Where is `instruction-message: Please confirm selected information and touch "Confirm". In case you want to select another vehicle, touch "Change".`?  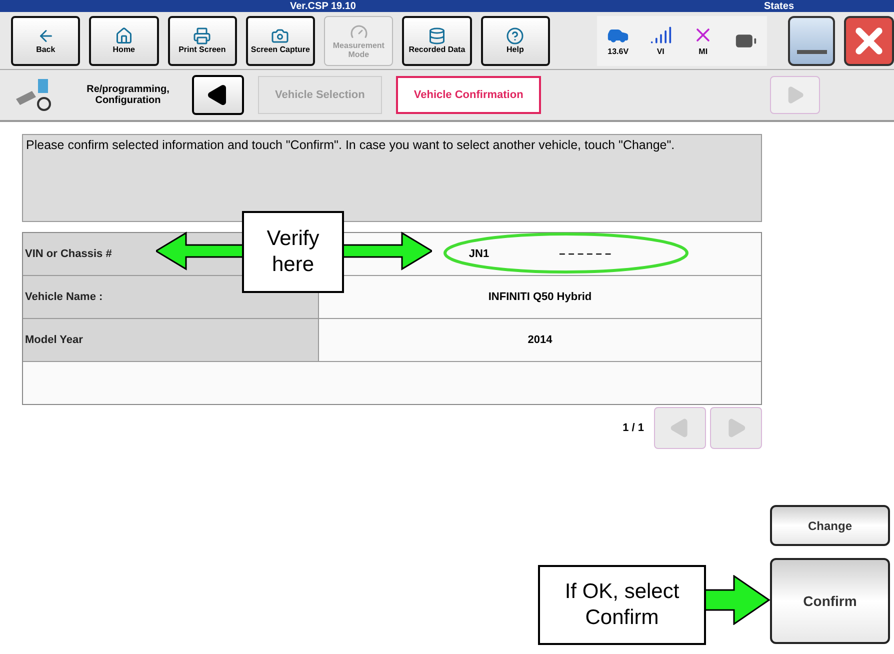 instruction-message: Please confirm selected information and touch "Confirm". In case you want to select another vehicle, touch "Change". is located at coordinates (392, 178).